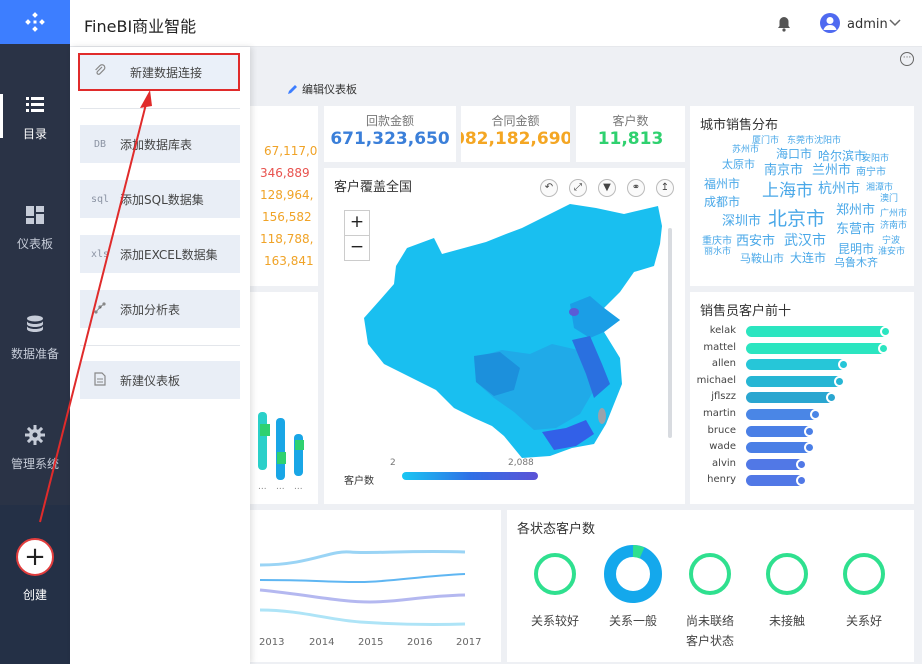  What do you see at coordinates (784, 24) in the screenshot?
I see `bell-icon` at bounding box center [784, 24].